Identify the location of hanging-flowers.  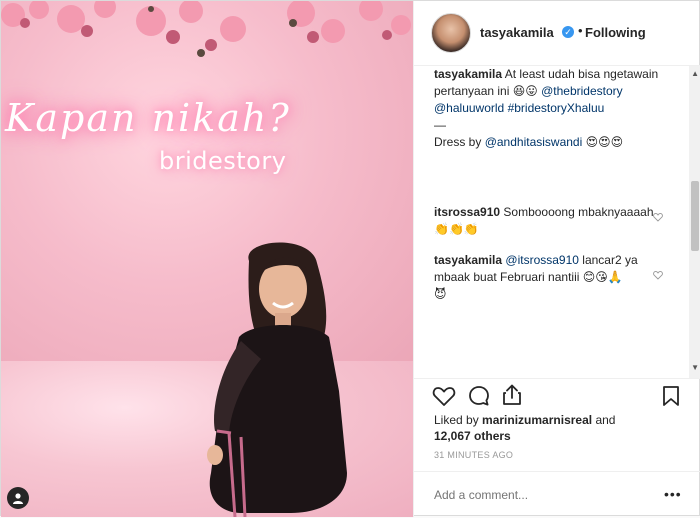
(206, 29).